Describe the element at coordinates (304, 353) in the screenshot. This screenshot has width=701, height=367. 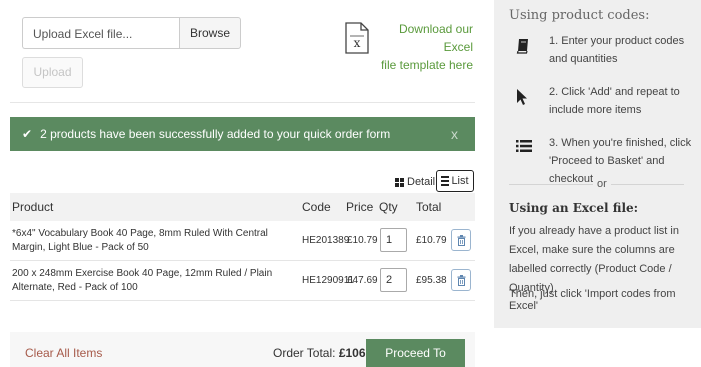
I see `order-total-label: Order Total:` at that location.